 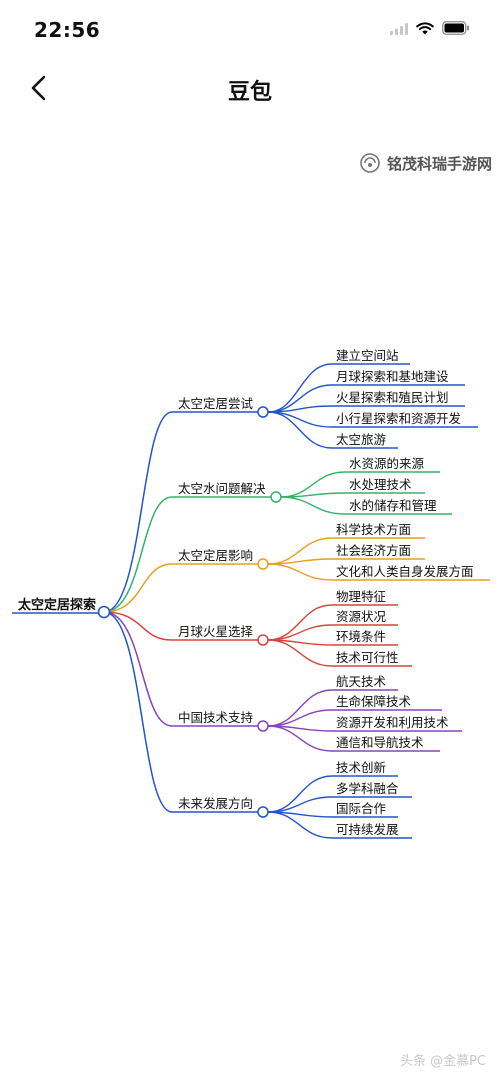 What do you see at coordinates (367, 788) in the screenshot?
I see `mindmap-leaf-label: 多学科融合` at bounding box center [367, 788].